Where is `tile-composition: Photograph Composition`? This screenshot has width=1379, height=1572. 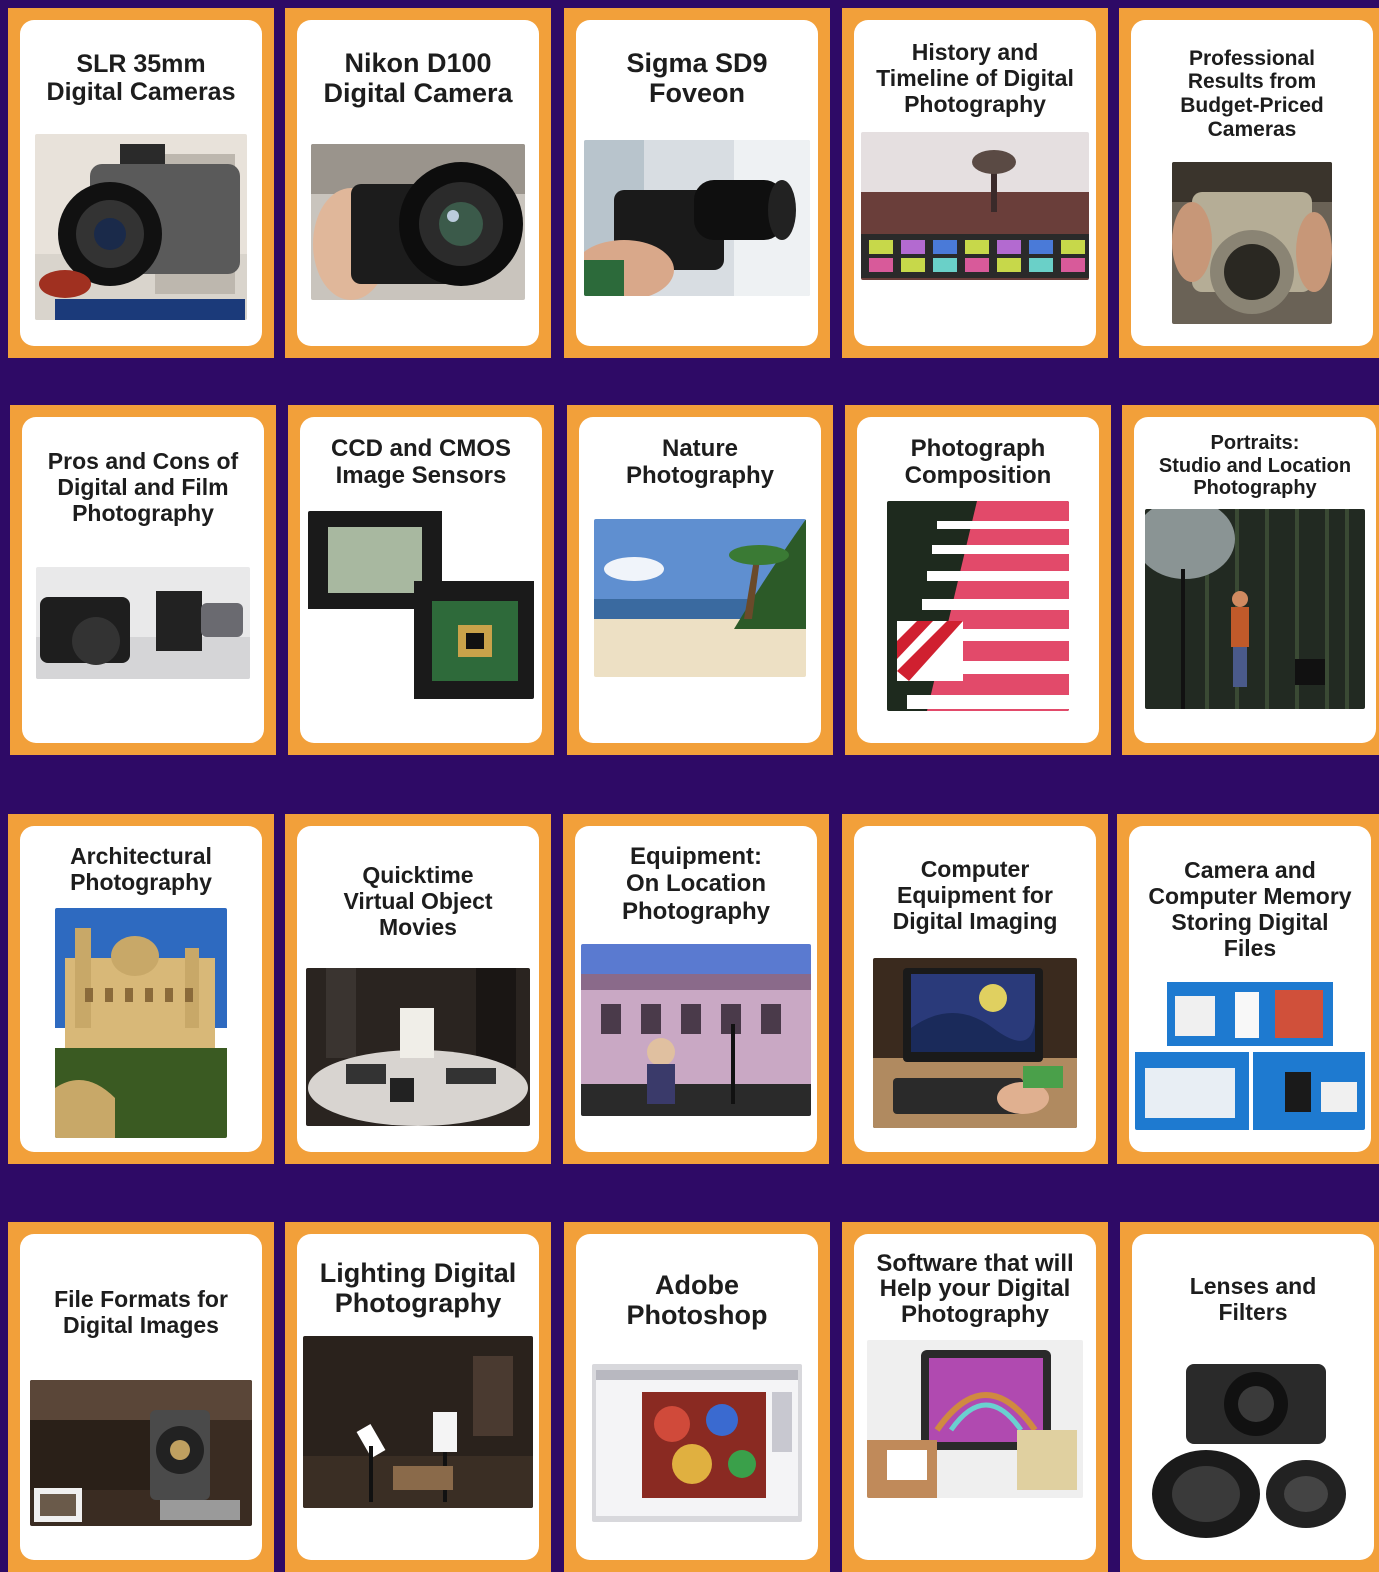
tile-composition: Photograph Composition is located at coordinates (978, 580).